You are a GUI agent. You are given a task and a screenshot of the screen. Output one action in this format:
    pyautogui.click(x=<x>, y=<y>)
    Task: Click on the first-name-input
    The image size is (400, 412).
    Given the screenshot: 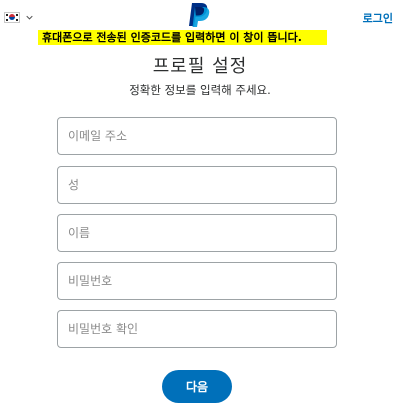 What is the action you would take?
    pyautogui.click(x=197, y=233)
    